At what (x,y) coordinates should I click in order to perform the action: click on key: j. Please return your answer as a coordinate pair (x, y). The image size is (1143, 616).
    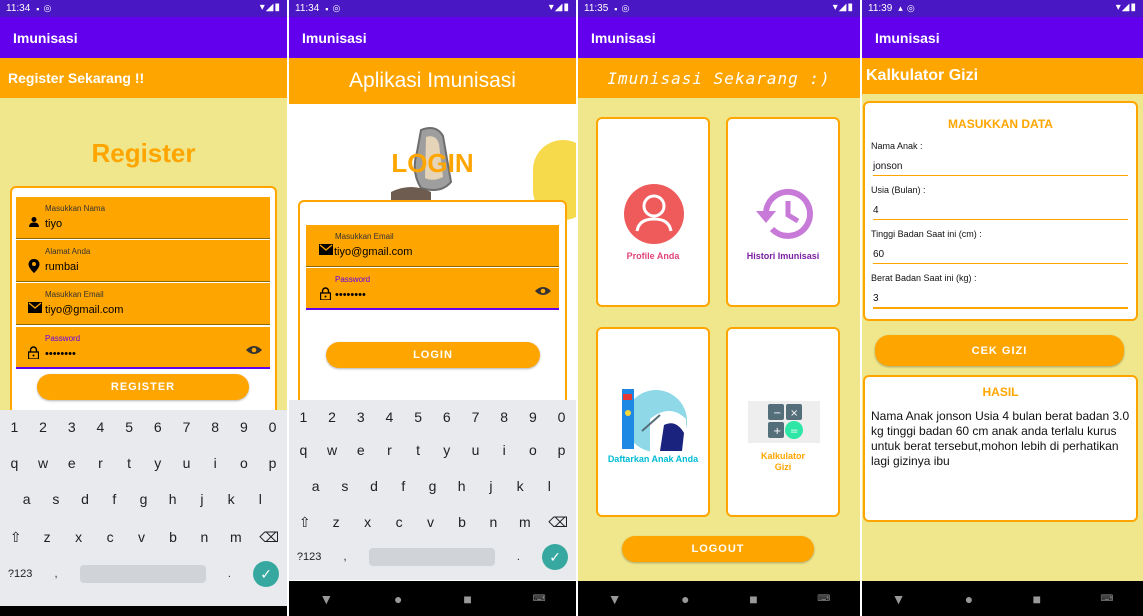
    Looking at the image, I should click on (202, 499).